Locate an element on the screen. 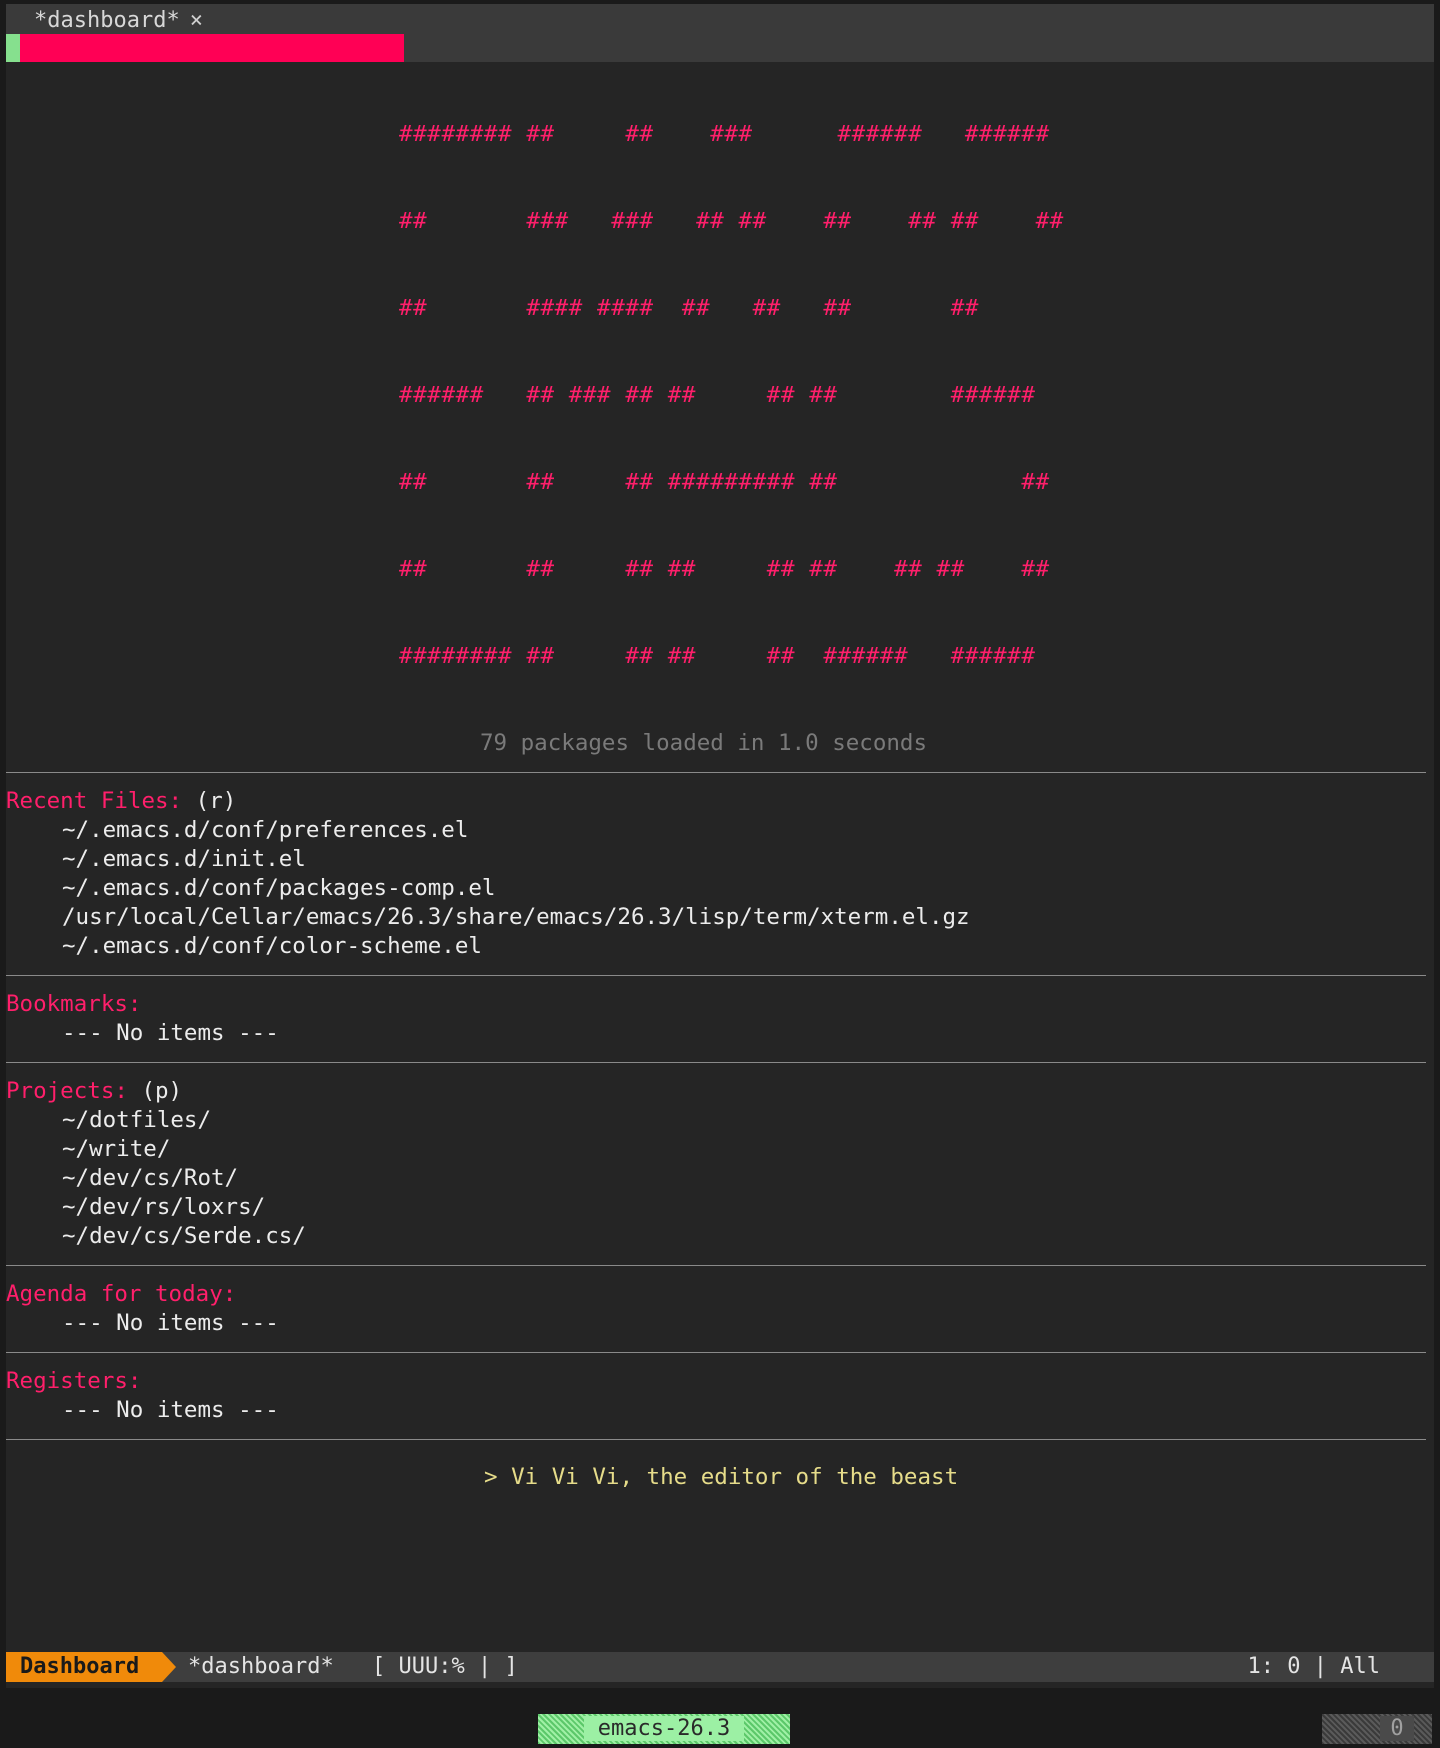 The width and height of the screenshot is (1440, 1748). recent-file-item: ~/.emacs.d/conf/packages-comp.el is located at coordinates (744, 888).